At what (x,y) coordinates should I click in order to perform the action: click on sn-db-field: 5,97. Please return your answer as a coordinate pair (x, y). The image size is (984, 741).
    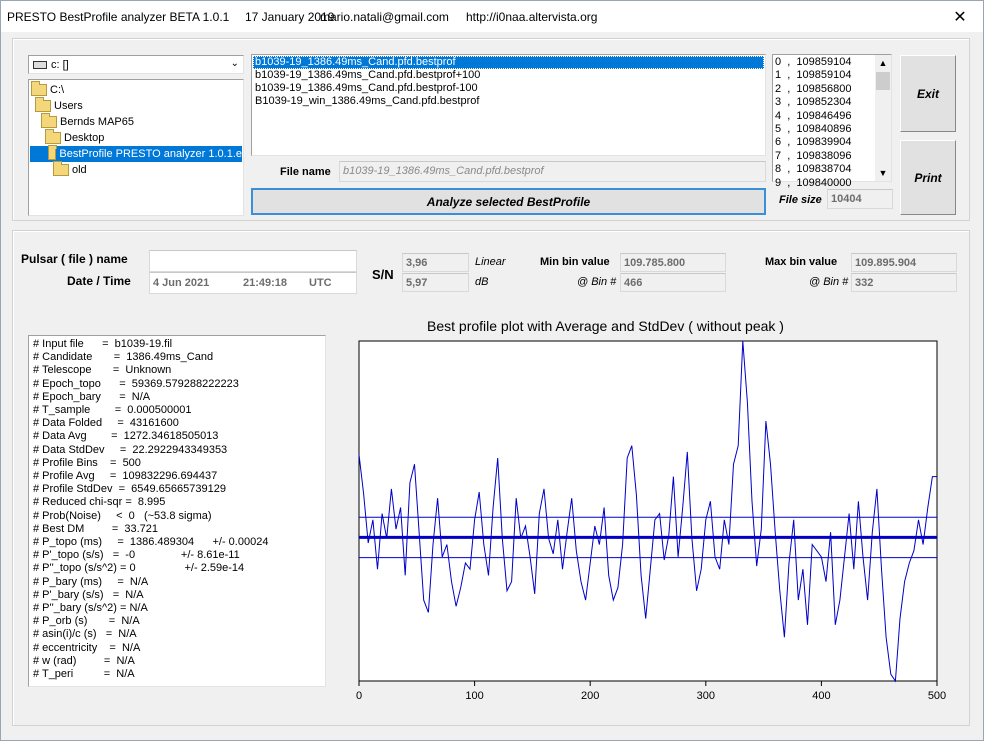
    Looking at the image, I should click on (435, 282).